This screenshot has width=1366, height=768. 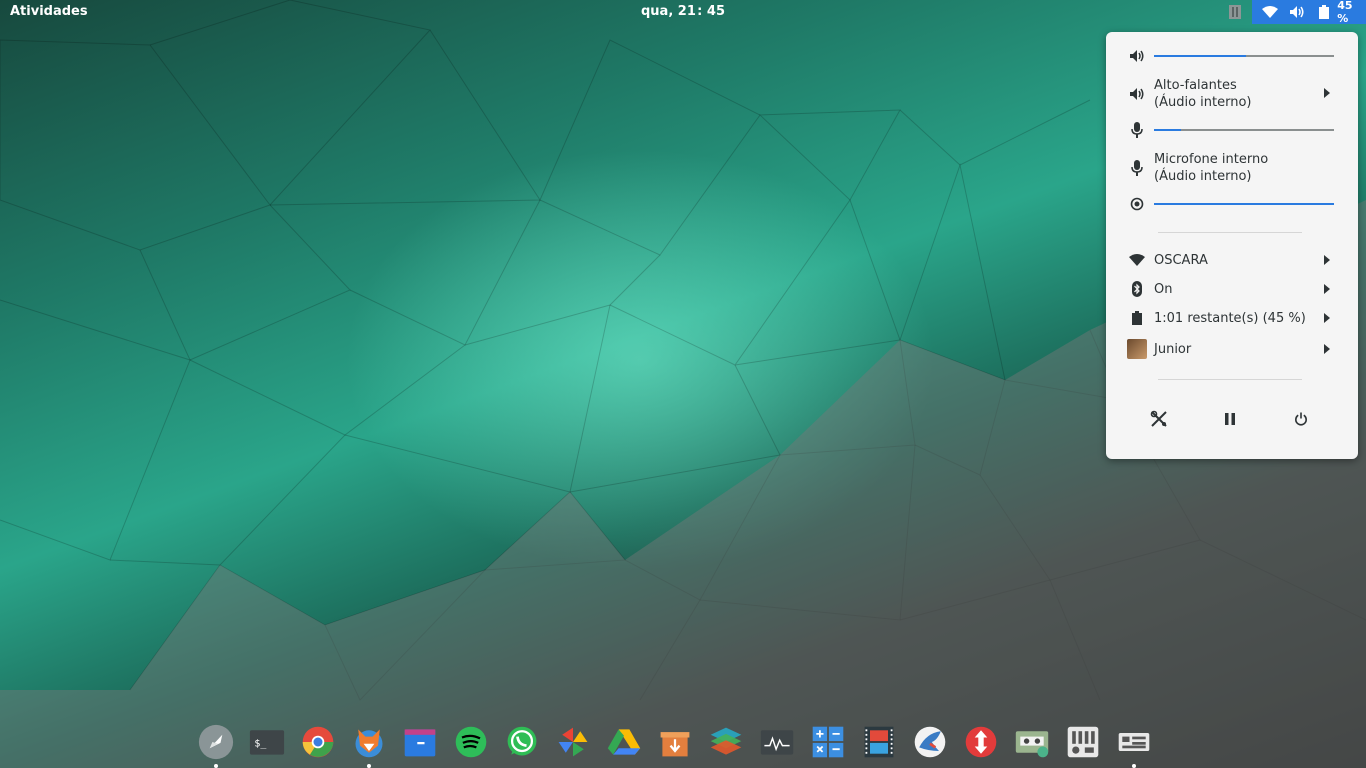 I want to click on battery-item: 1:01 restante(s) (45 %), so click(x=1232, y=319).